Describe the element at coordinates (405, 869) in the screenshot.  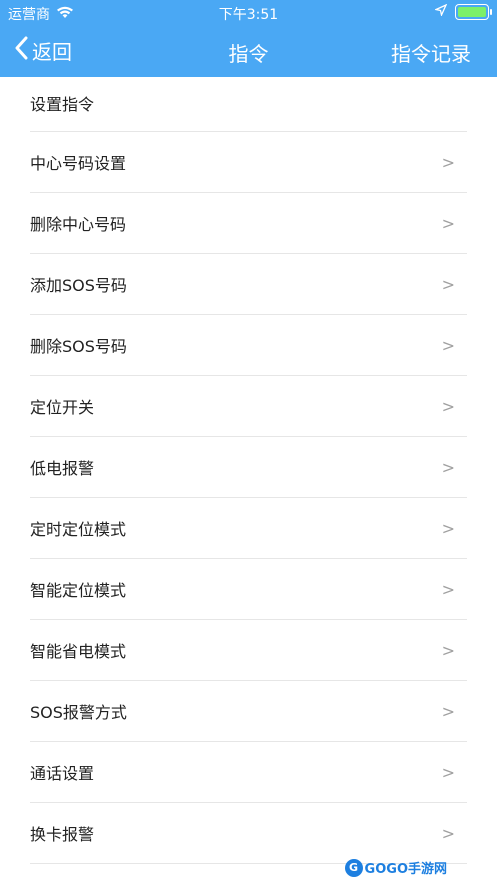
I see `watermark-text: GOGO手游网` at that location.